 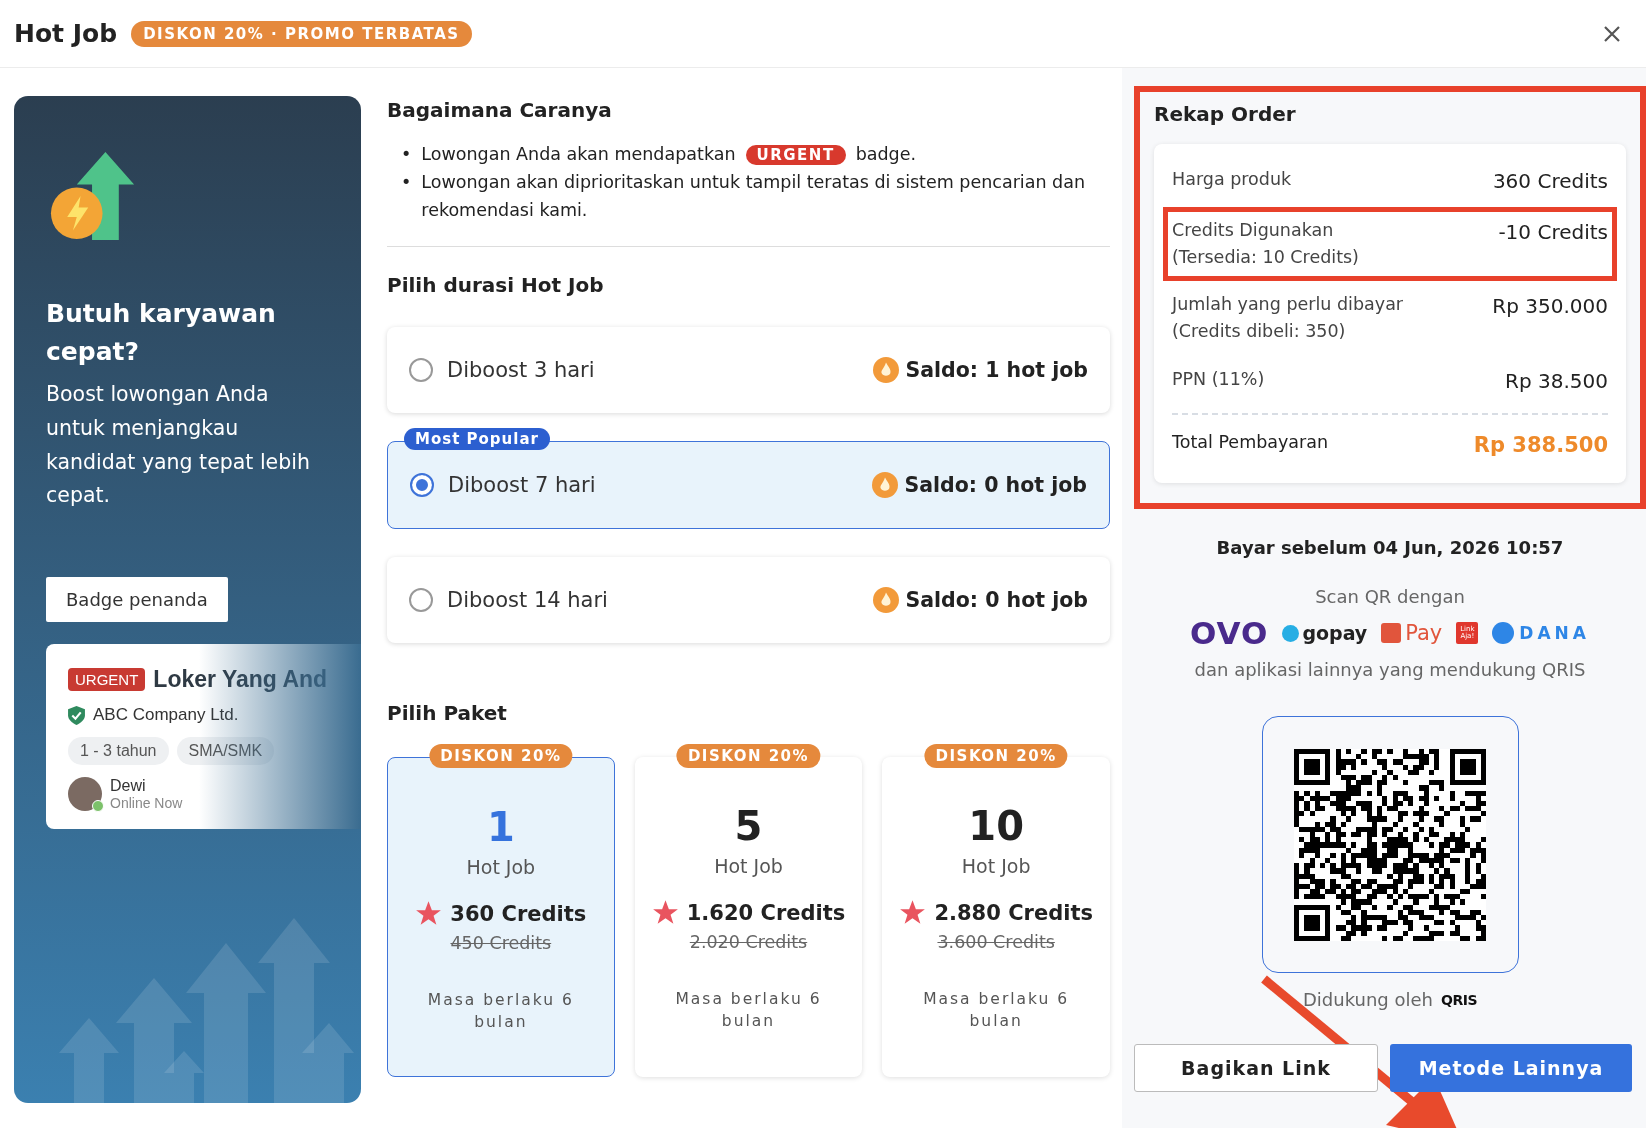 I want to click on package-price: 2.880 Credits, so click(x=1013, y=912).